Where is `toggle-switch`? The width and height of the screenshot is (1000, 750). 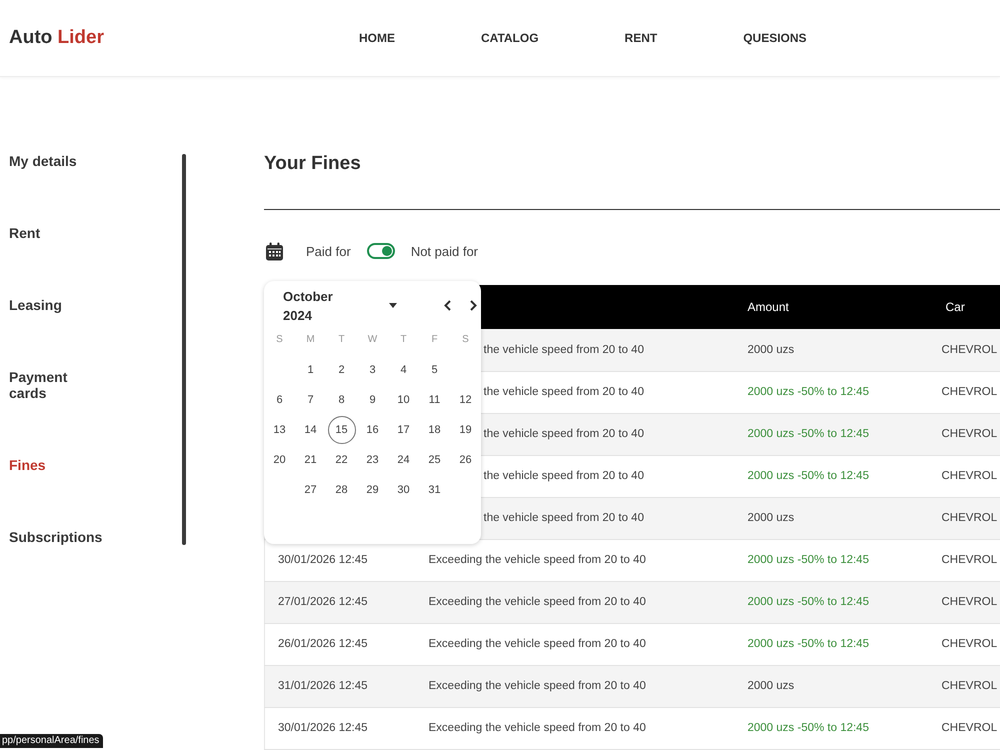 toggle-switch is located at coordinates (380, 251).